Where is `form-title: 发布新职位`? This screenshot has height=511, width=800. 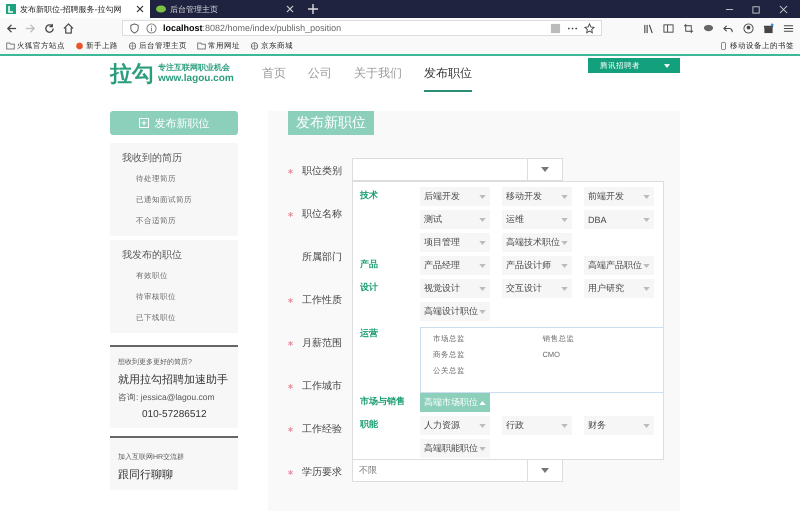 form-title: 发布新职位 is located at coordinates (331, 123).